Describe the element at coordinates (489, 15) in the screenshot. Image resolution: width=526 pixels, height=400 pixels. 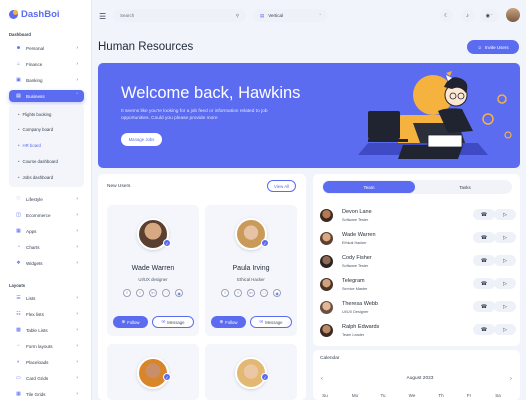
I see `language-select: ◉ ˇ` at that location.